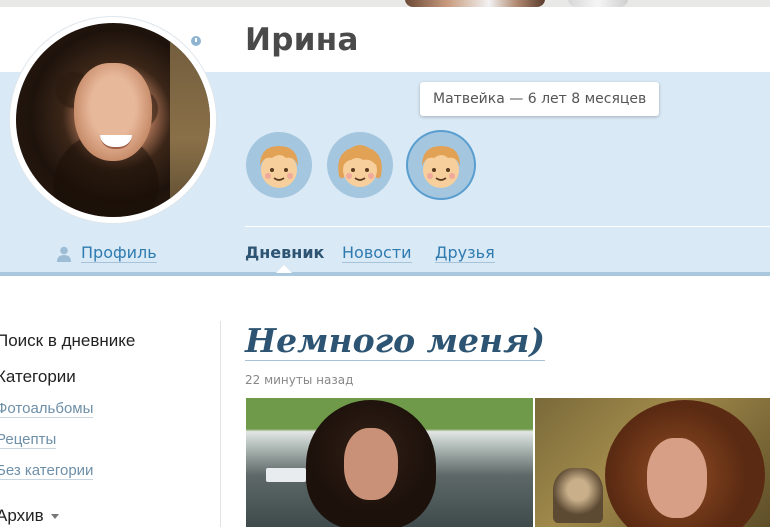 This screenshot has height=527, width=770. I want to click on header-bottom-border, so click(385, 274).